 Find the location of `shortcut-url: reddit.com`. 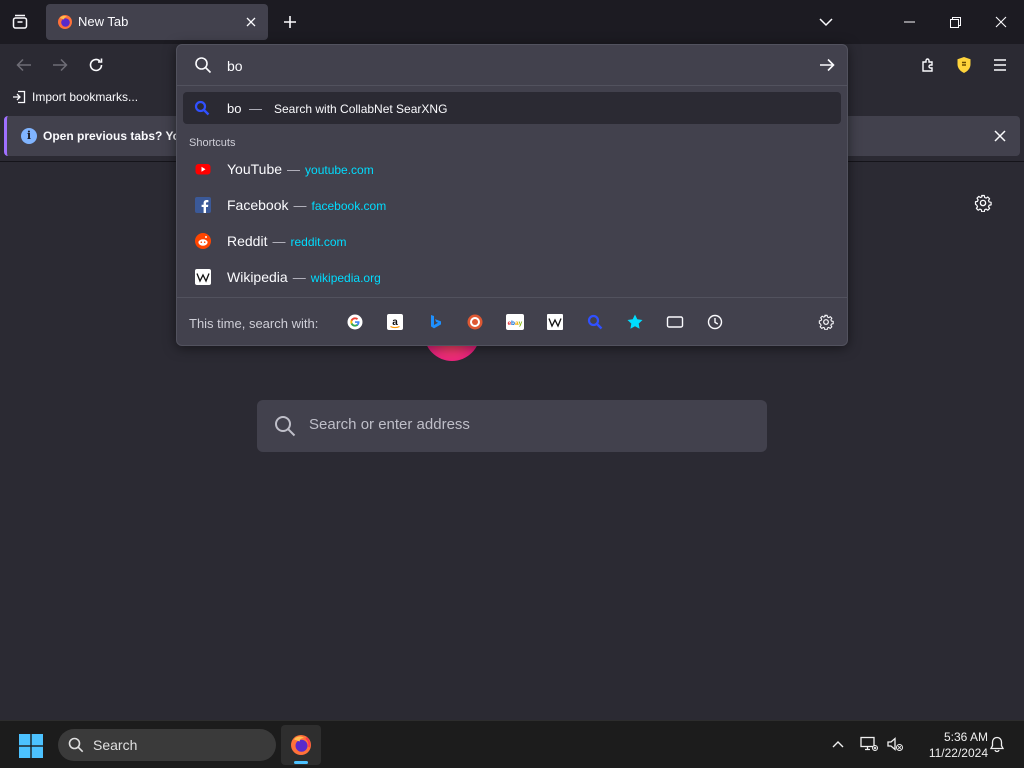

shortcut-url: reddit.com is located at coordinates (318, 242).